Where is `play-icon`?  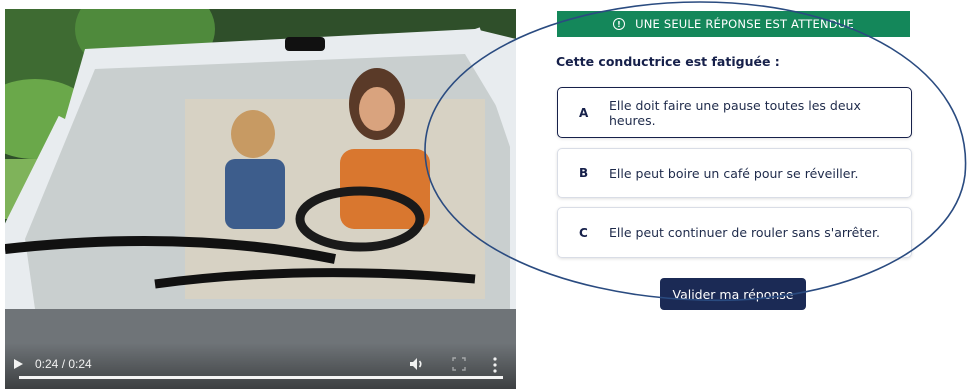 play-icon is located at coordinates (18, 364).